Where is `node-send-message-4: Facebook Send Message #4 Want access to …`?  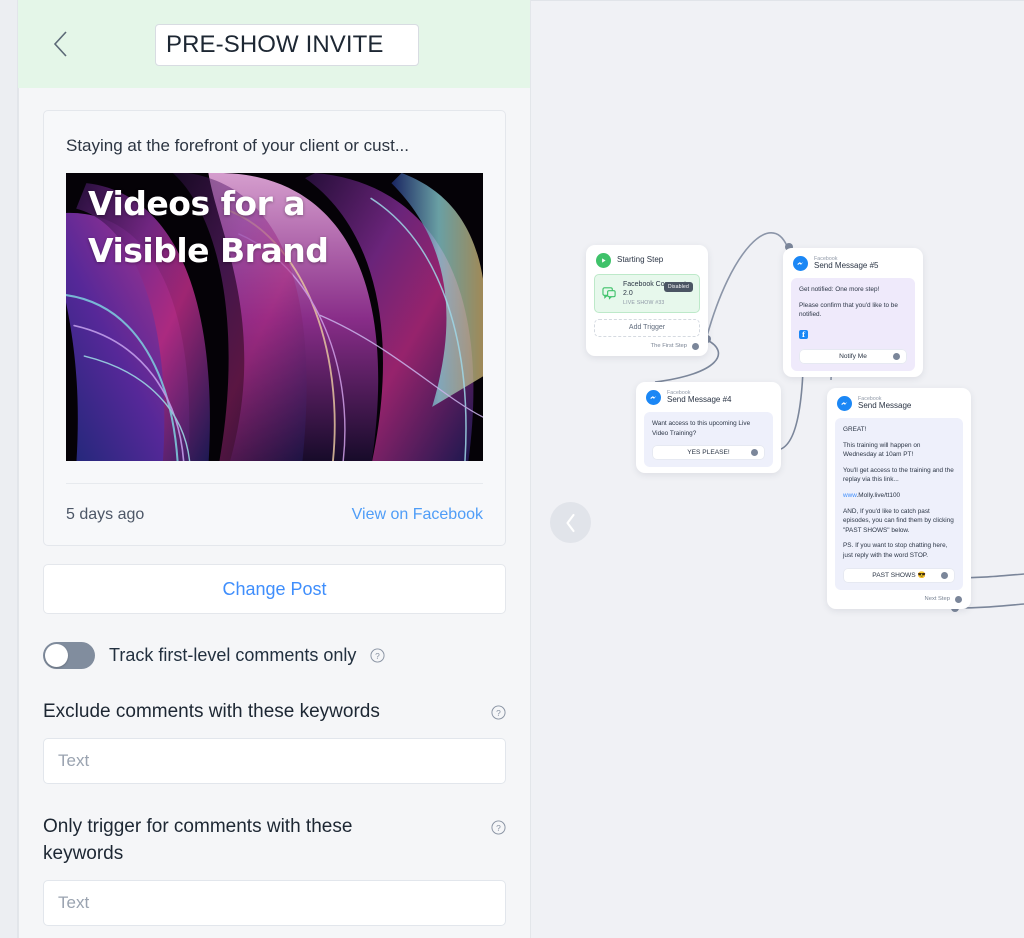 node-send-message-4: Facebook Send Message #4 Want access to … is located at coordinates (708, 428).